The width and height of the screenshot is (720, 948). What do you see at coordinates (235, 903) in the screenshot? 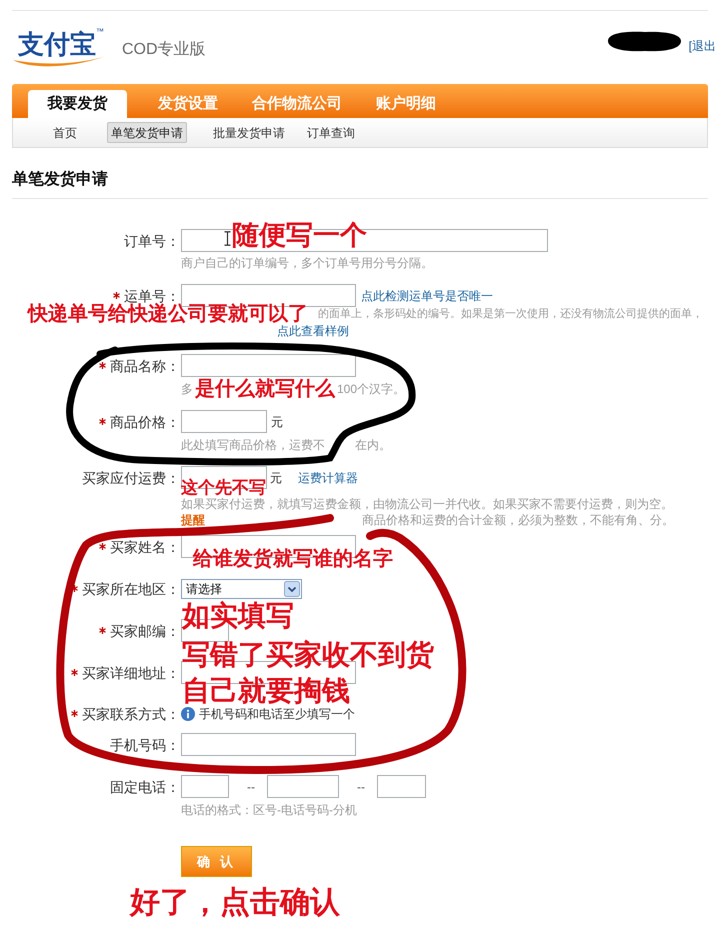
I see `annotation-text: 好了，点击确认` at bounding box center [235, 903].